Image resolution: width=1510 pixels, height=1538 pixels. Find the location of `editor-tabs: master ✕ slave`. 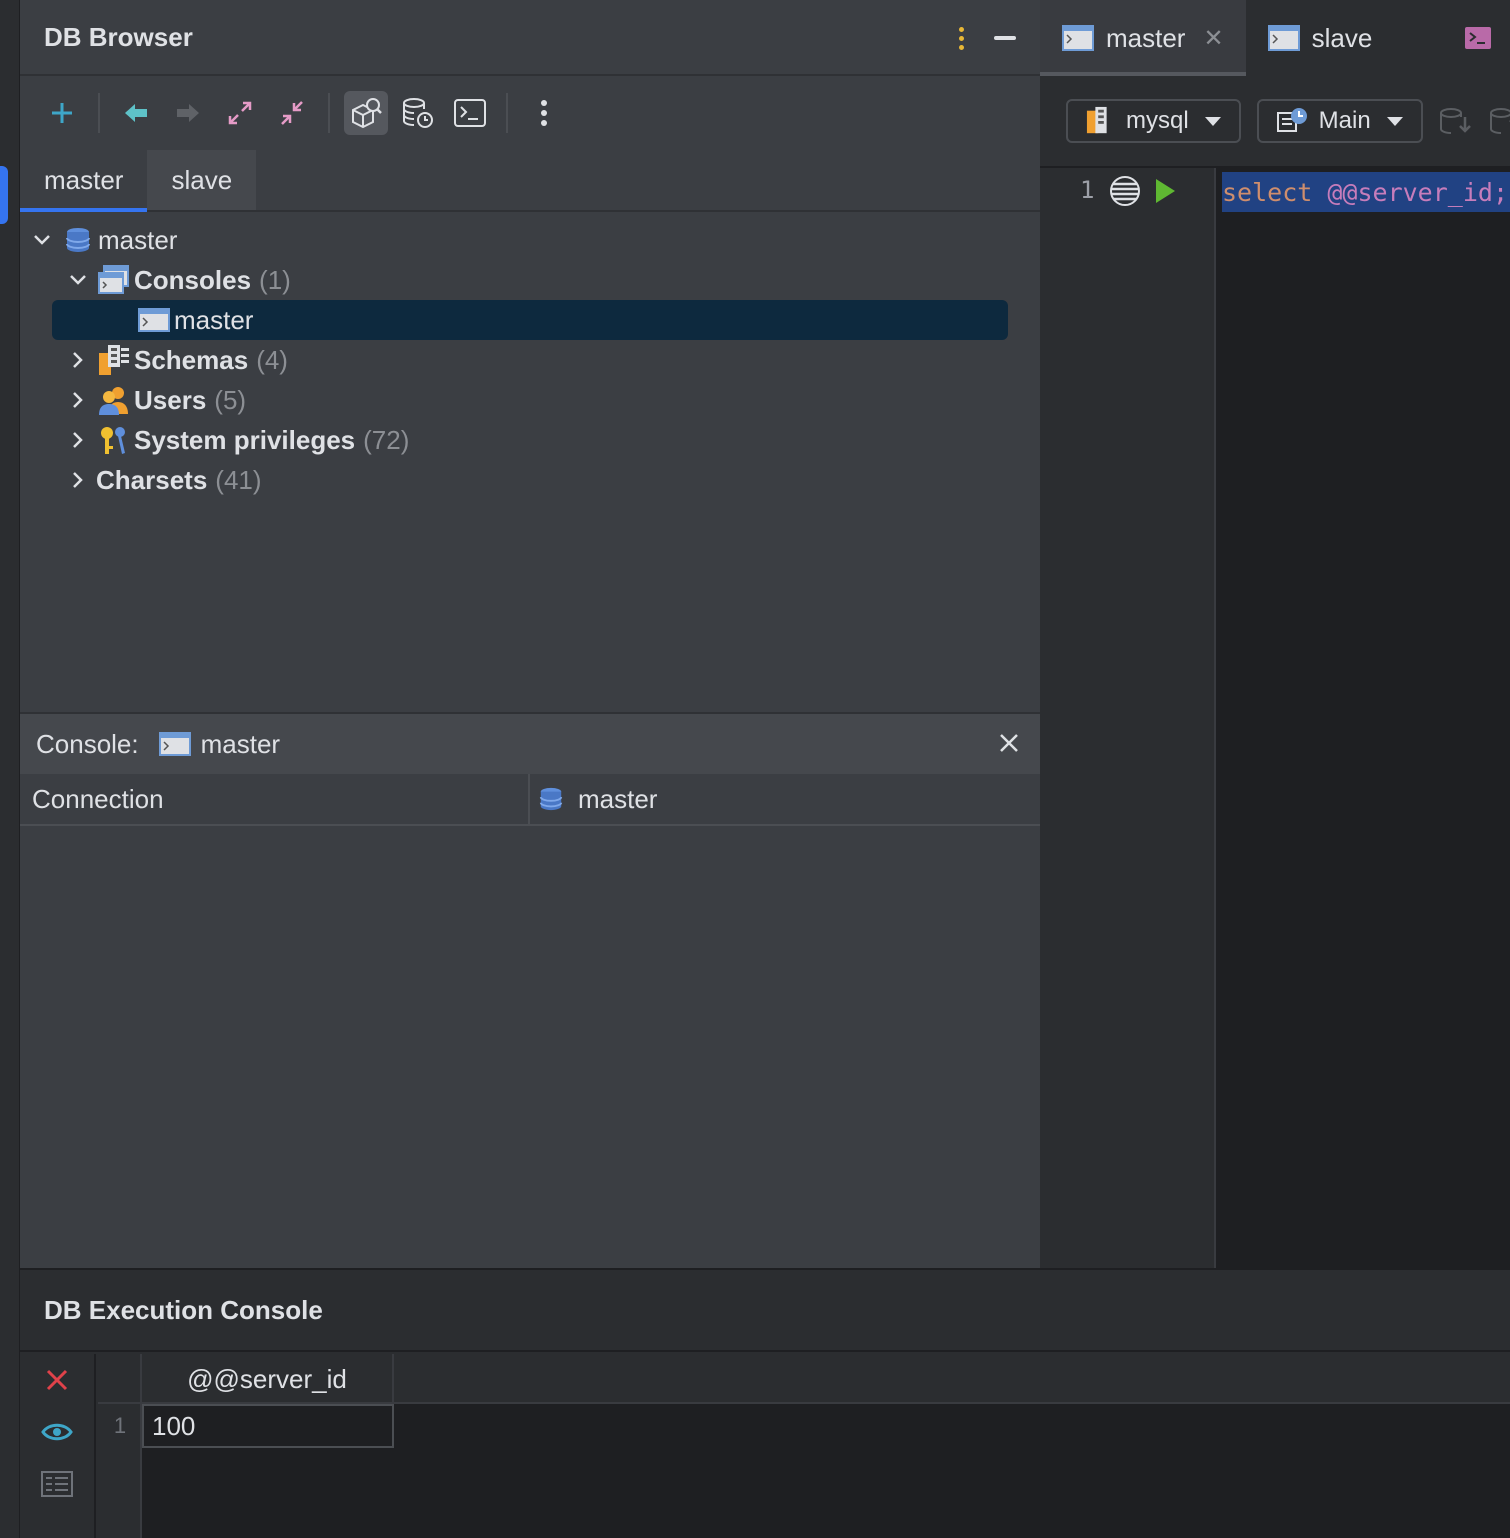

editor-tabs: master ✕ slave is located at coordinates (1275, 38).